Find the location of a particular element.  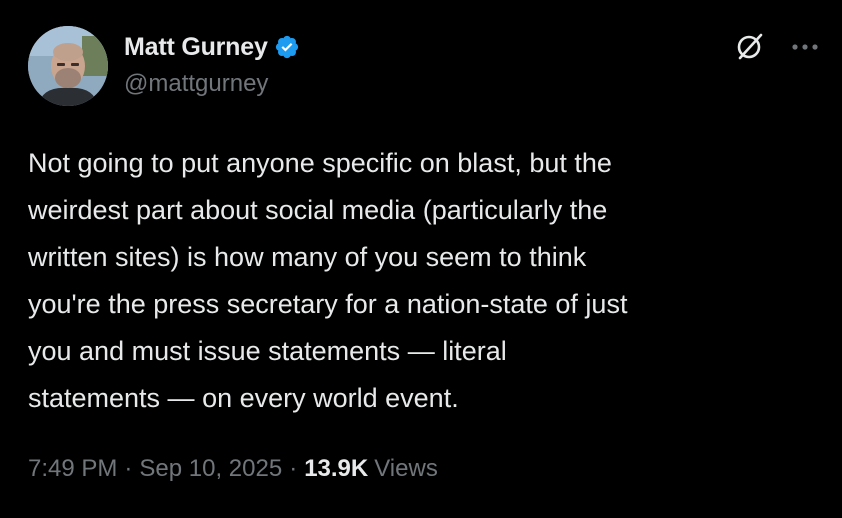

author-handle: @mattgurney is located at coordinates (212, 84).